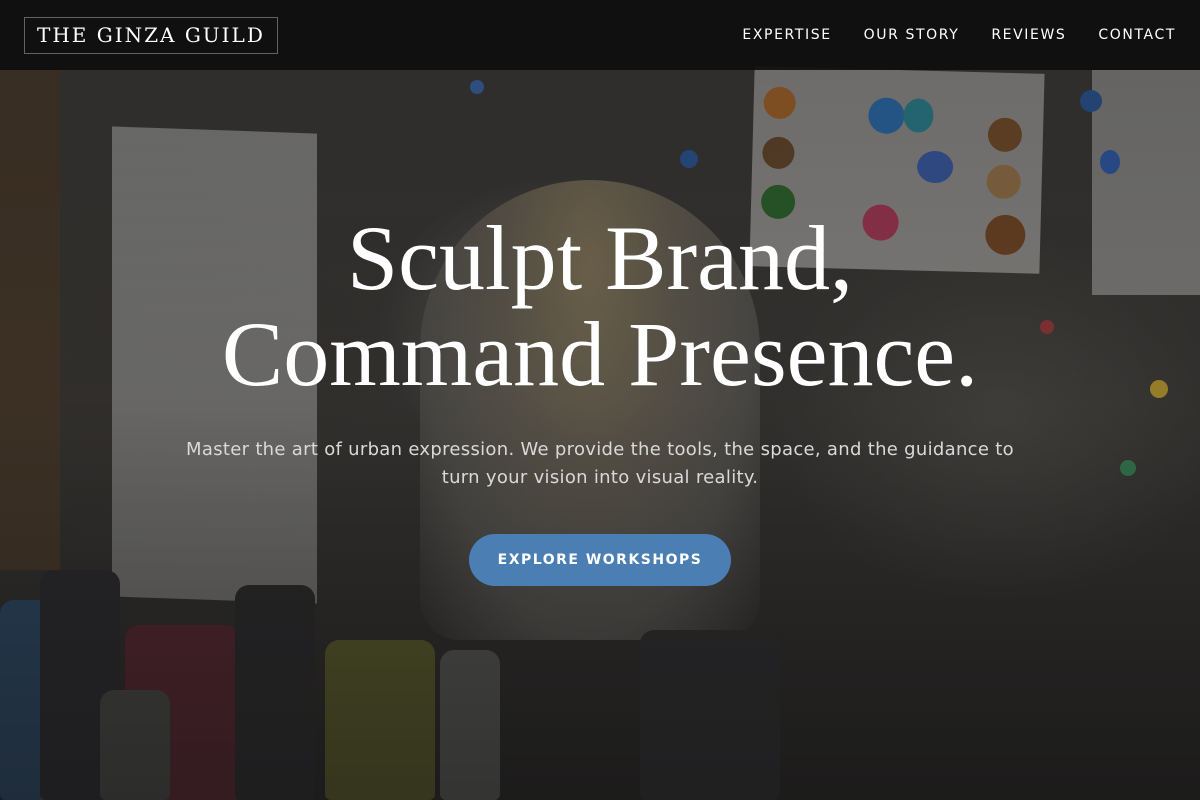 The width and height of the screenshot is (1200, 800). What do you see at coordinates (912, 35) in the screenshot?
I see `nav-link-our-story: OUR STORY` at bounding box center [912, 35].